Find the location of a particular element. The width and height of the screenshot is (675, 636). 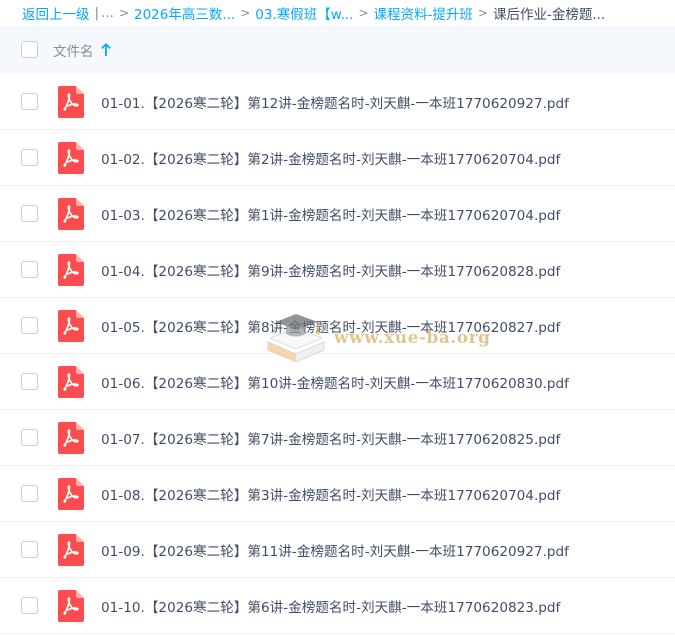

column-header-filename: 文件名 is located at coordinates (82, 50).